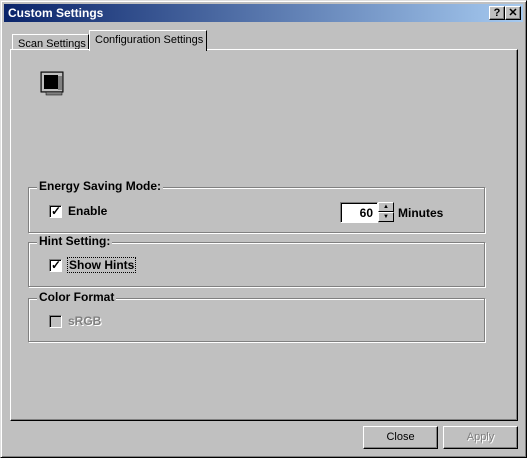 The height and width of the screenshot is (458, 527). Describe the element at coordinates (77, 297) in the screenshot. I see `color-format-title: Color Format` at that location.